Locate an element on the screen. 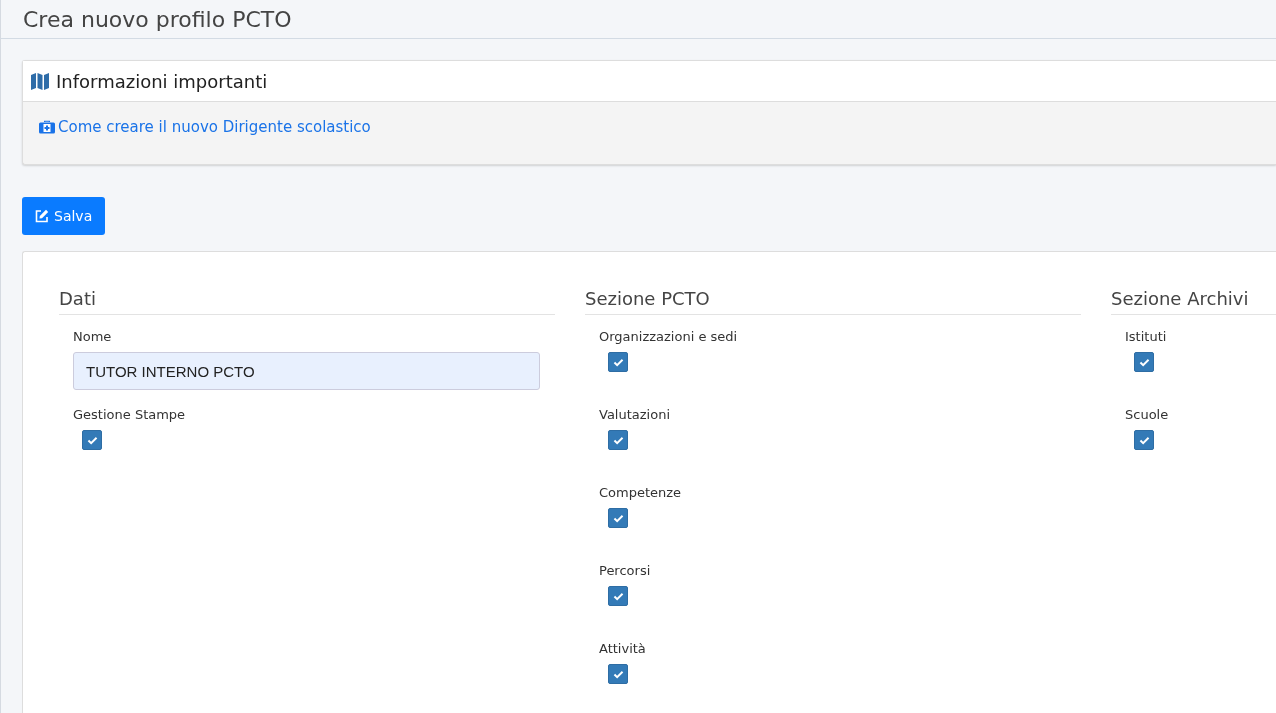 This screenshot has height=713, width=1276. edit-icon is located at coordinates (42, 216).